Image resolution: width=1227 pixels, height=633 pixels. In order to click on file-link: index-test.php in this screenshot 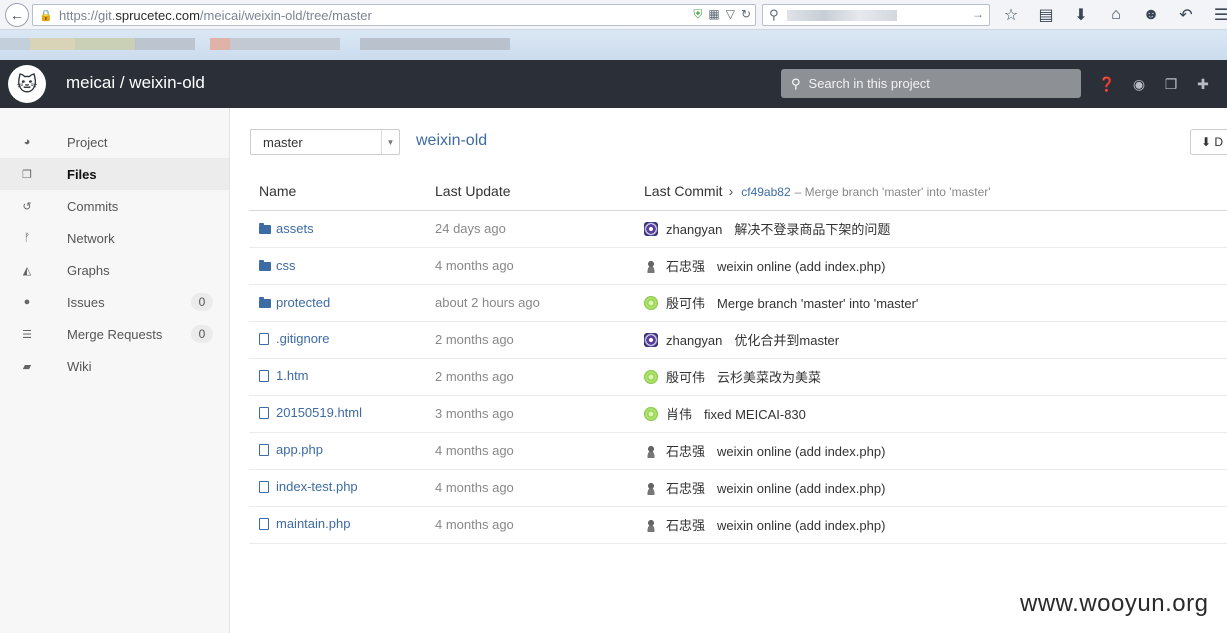, I will do `click(308, 486)`.